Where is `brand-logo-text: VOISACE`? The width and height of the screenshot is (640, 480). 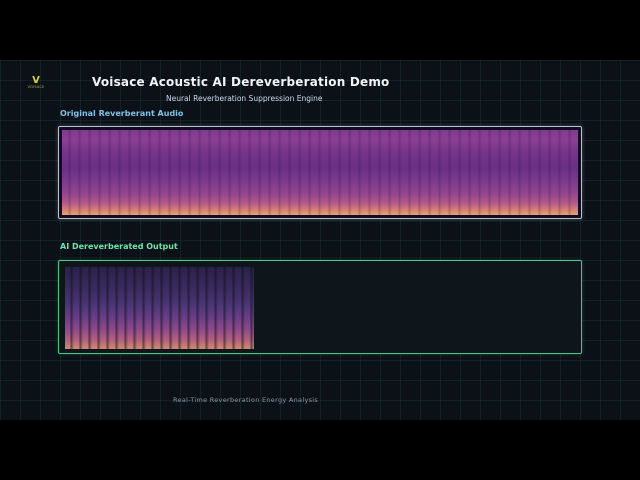
brand-logo-text: VOISACE is located at coordinates (36, 87).